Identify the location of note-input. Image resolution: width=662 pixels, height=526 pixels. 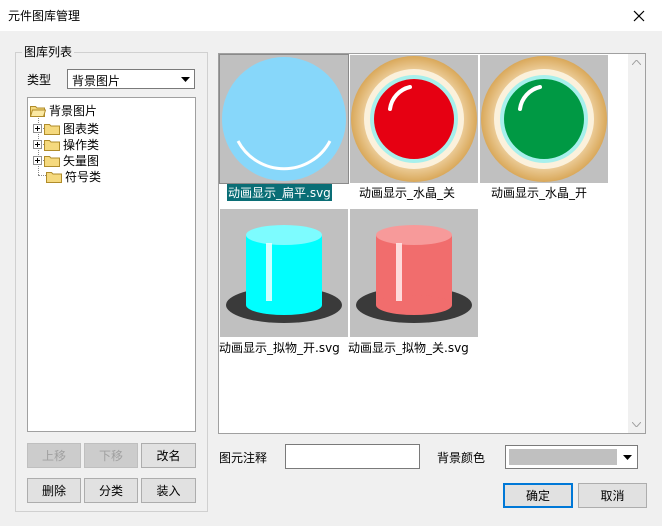
(352, 456).